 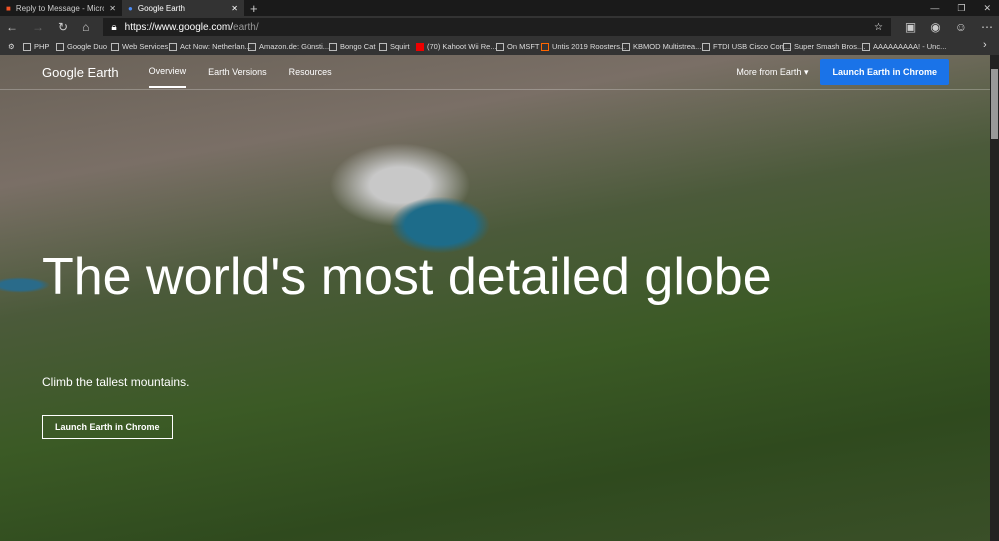 What do you see at coordinates (85, 27) in the screenshot?
I see `home-button: ⌂` at bounding box center [85, 27].